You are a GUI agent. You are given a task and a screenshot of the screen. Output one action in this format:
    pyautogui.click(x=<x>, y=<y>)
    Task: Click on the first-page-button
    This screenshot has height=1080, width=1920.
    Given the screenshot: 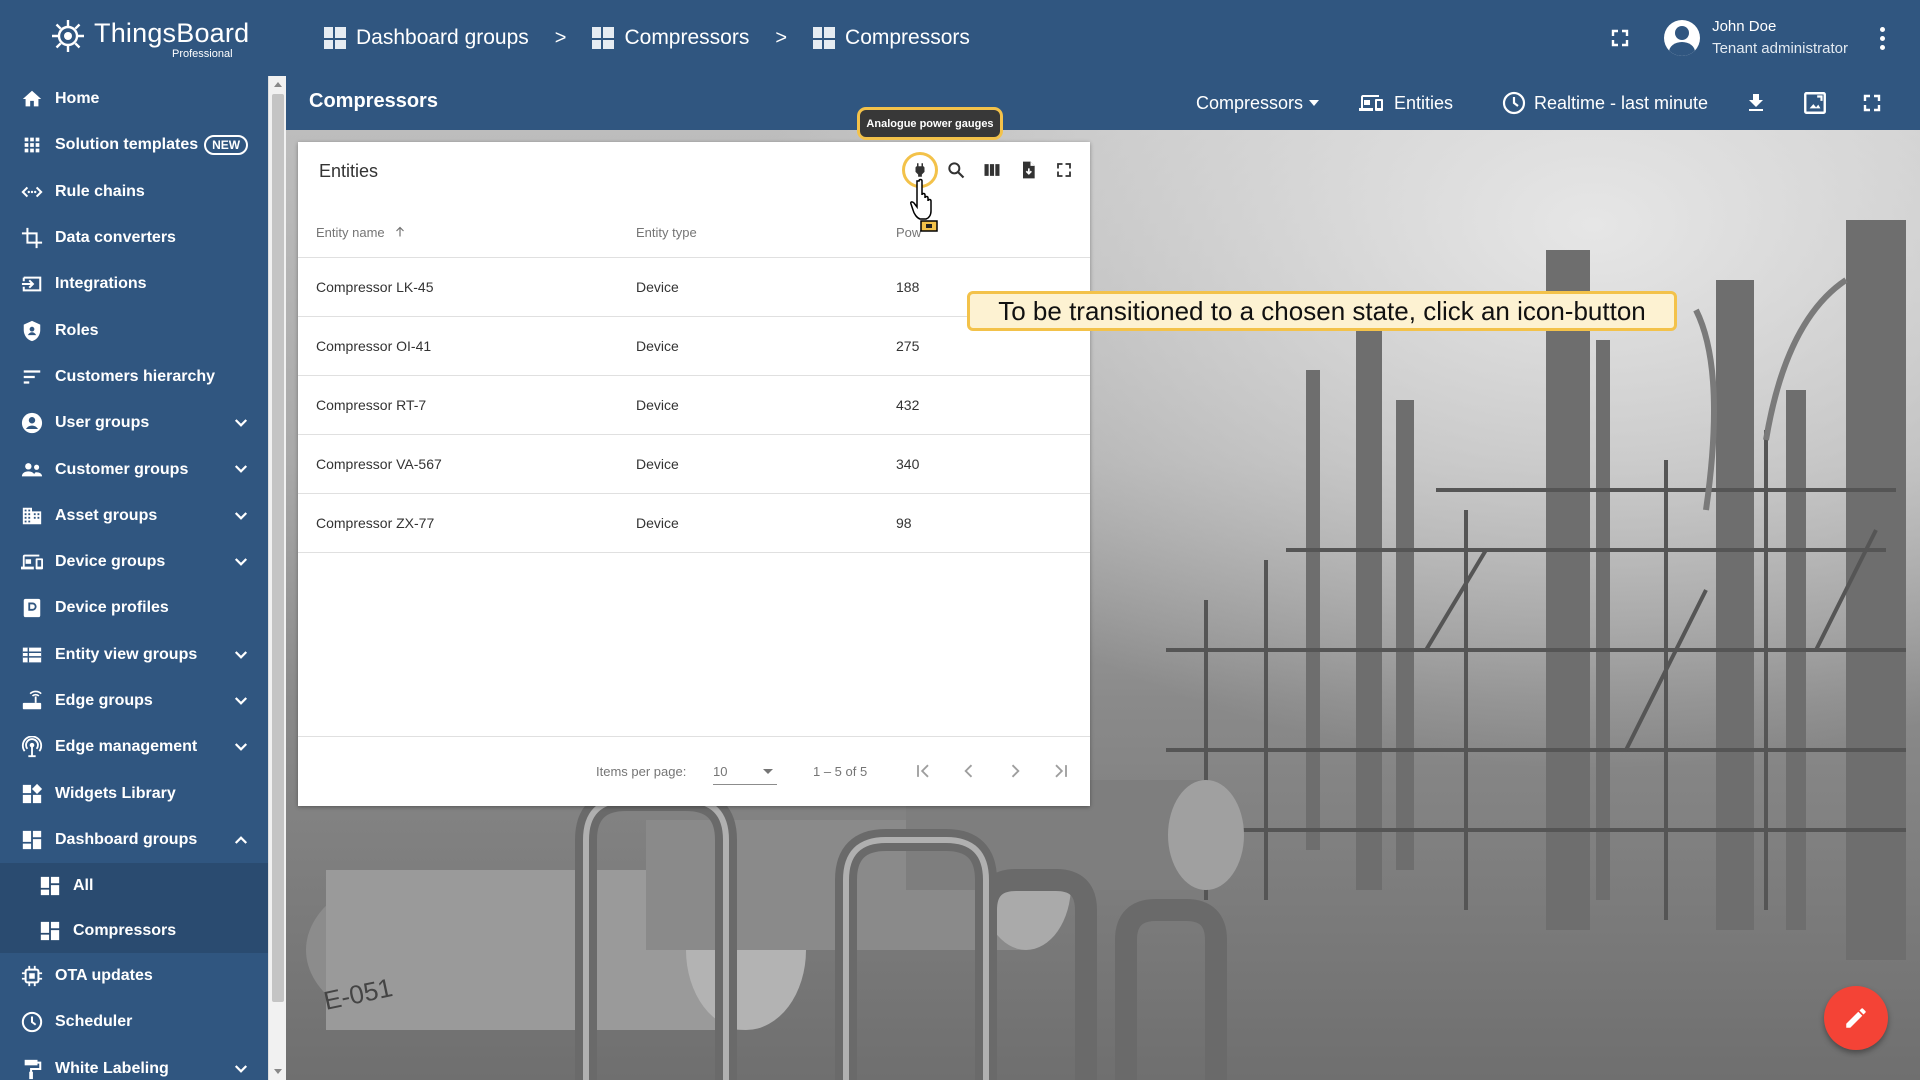 What is the action you would take?
    pyautogui.click(x=923, y=771)
    